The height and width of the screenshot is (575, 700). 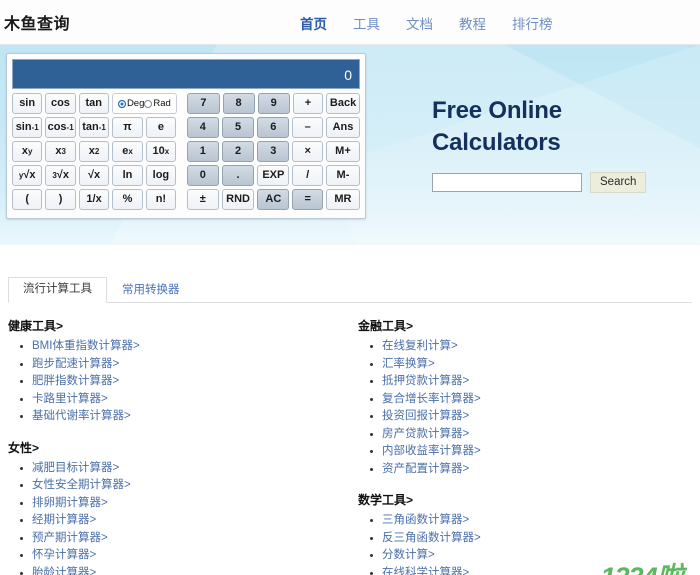 I want to click on nav-item-4: 排行榜, so click(x=532, y=23).